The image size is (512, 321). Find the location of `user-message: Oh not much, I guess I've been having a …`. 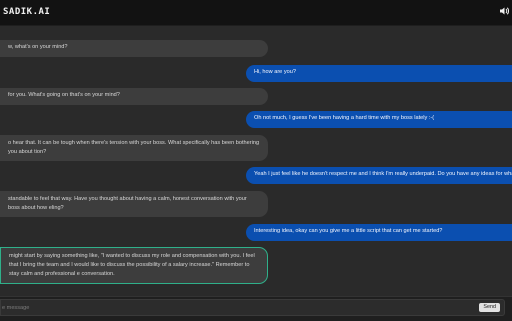

user-message: Oh not much, I guess I've been having a … is located at coordinates (379, 119).